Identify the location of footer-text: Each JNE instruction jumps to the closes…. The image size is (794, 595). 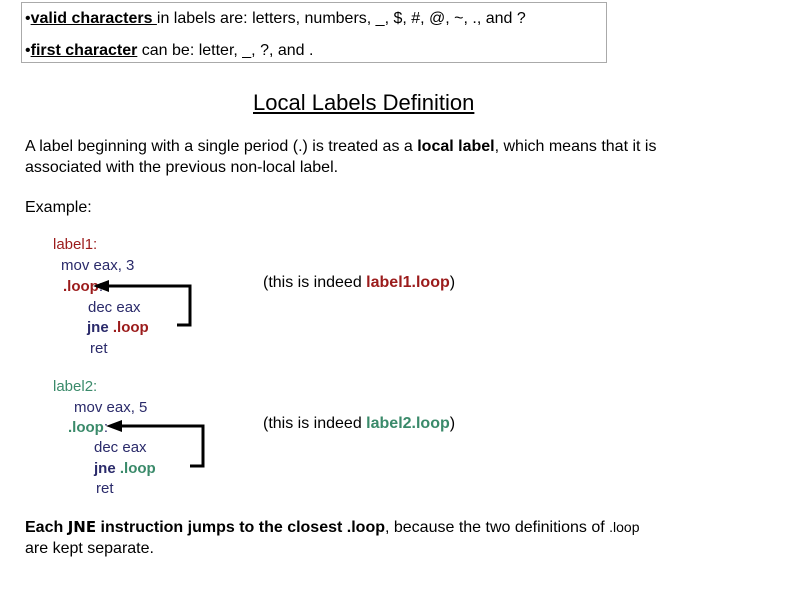
(332, 538).